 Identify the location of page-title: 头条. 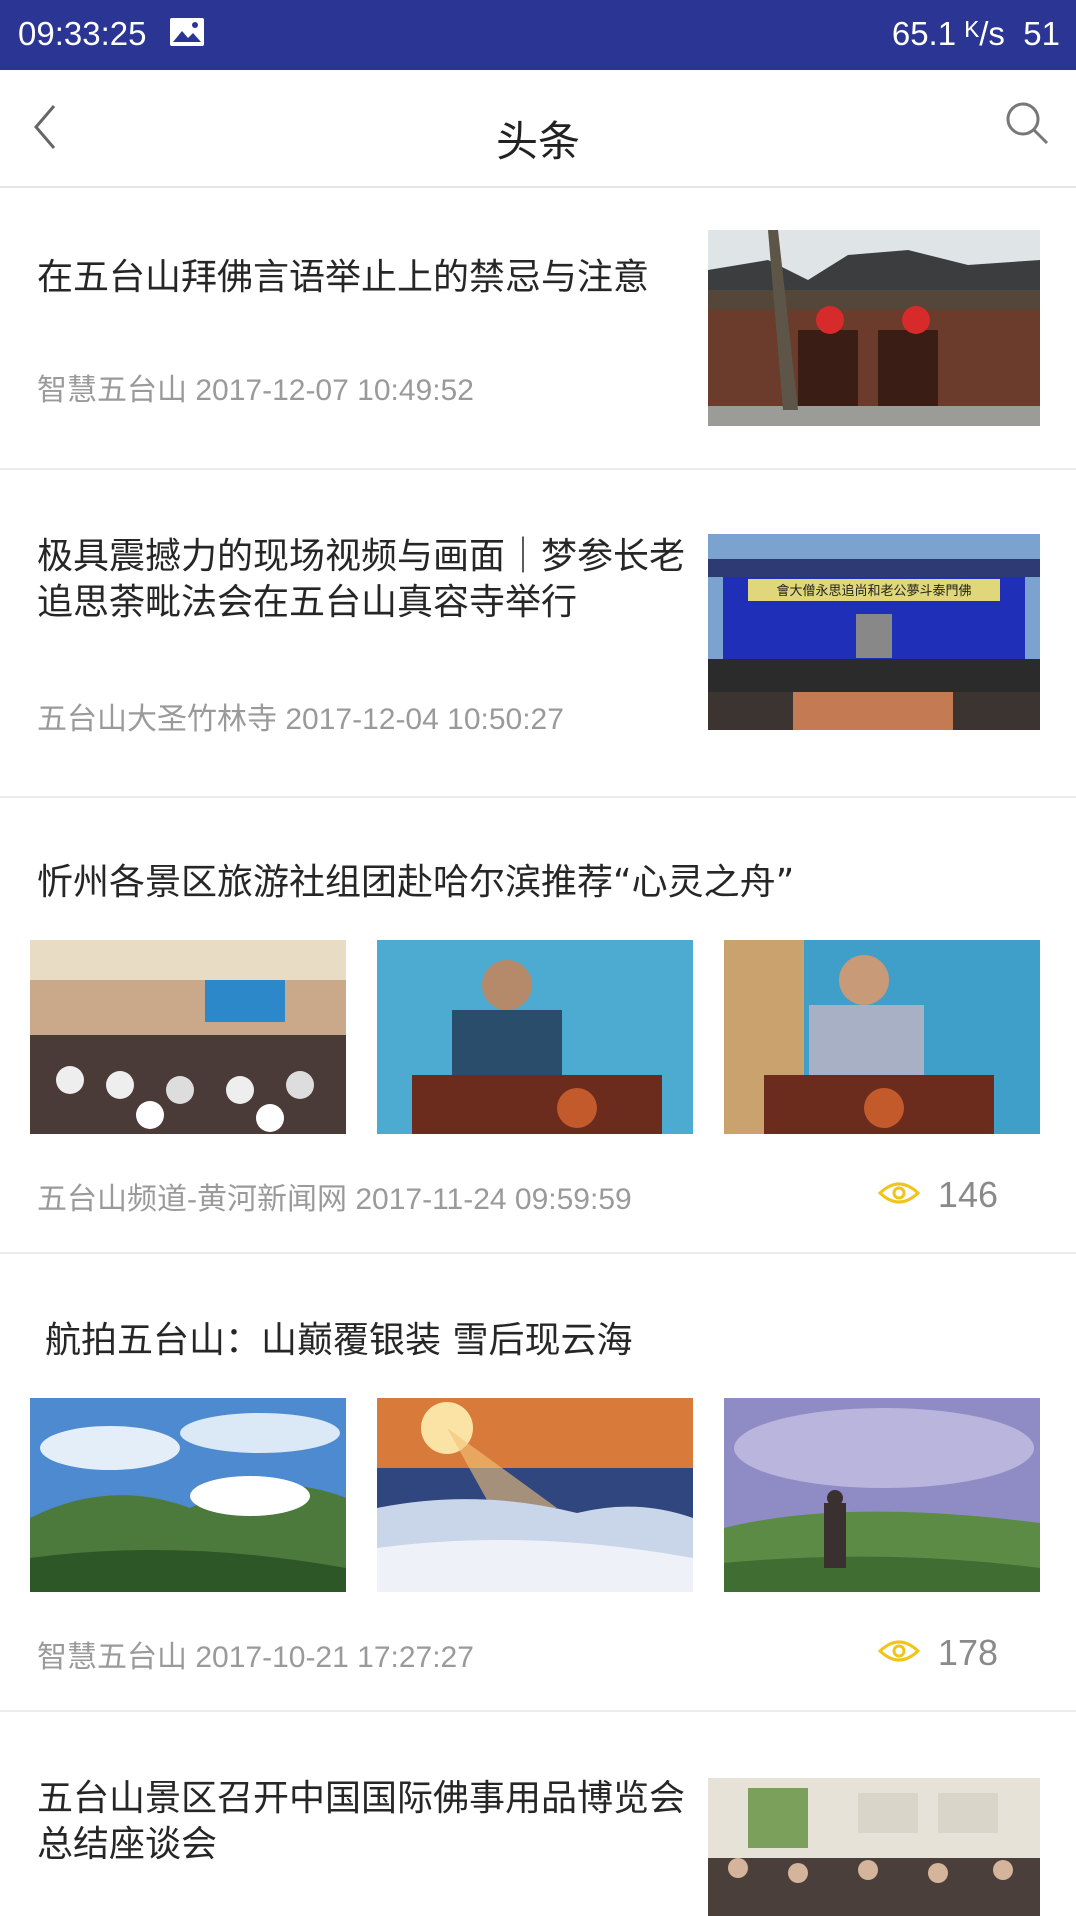
(537, 141).